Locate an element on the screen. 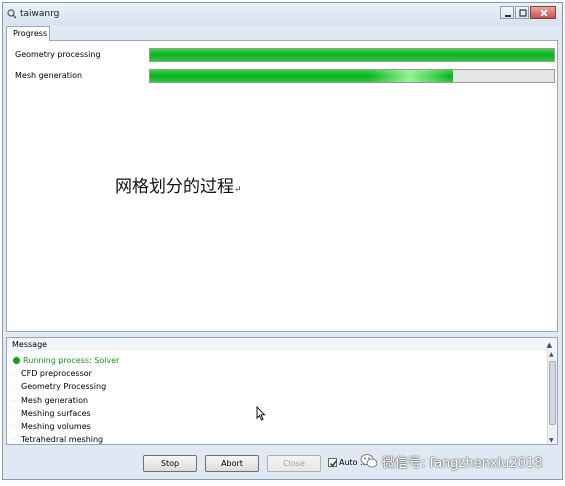 The width and height of the screenshot is (565, 486). mesh-progress-bar is located at coordinates (352, 76).